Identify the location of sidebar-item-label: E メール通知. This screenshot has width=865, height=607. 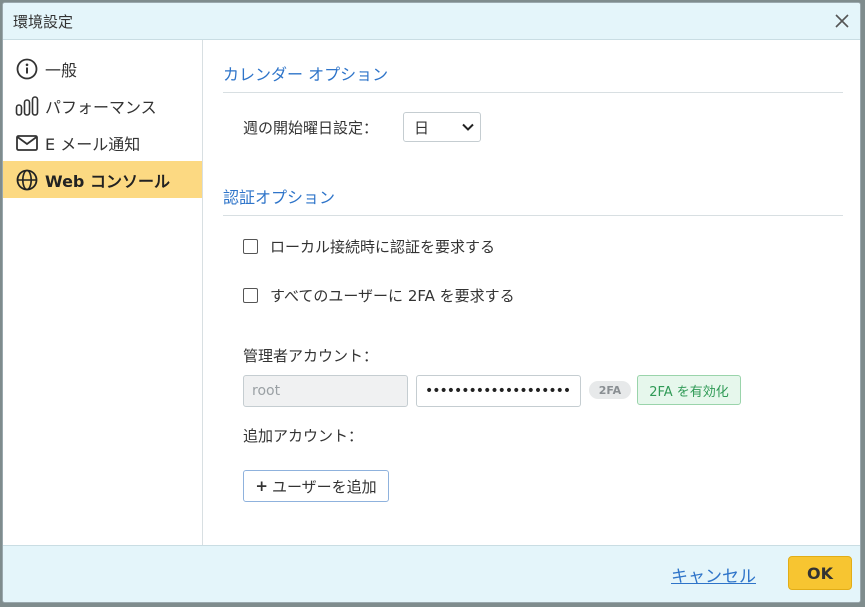
(93, 144).